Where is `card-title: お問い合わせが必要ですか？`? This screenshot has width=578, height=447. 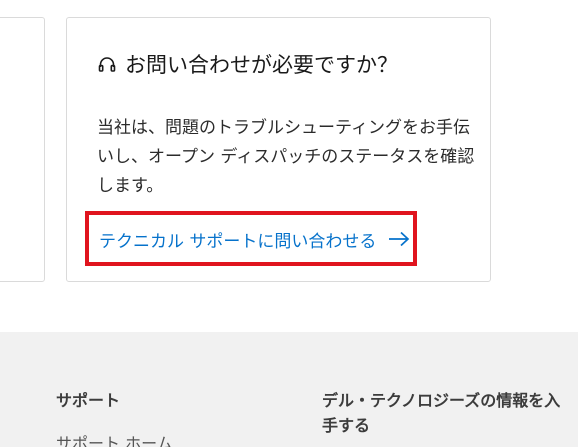 card-title: お問い合わせが必要ですか？ is located at coordinates (247, 65).